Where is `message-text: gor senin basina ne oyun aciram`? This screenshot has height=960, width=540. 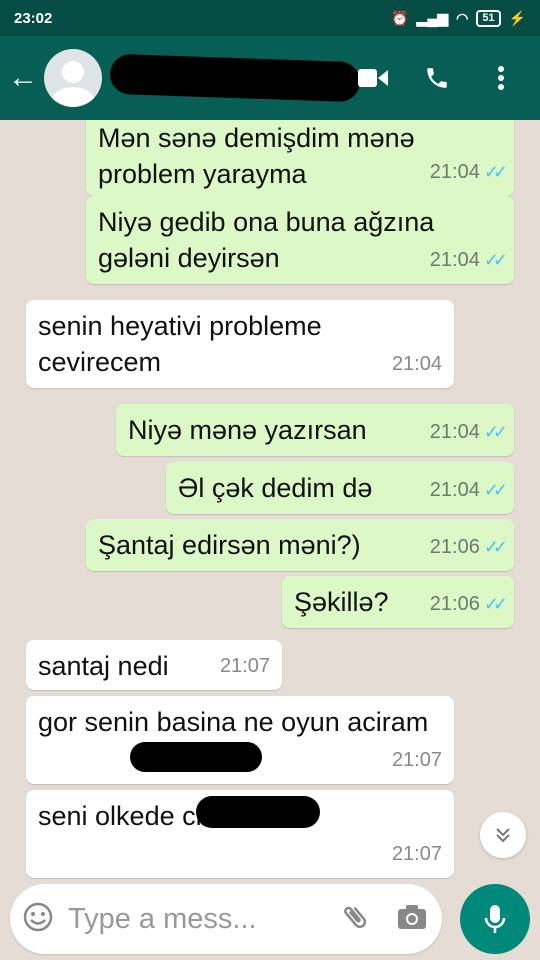
message-text: gor senin basina ne oyun aciram is located at coordinates (233, 722).